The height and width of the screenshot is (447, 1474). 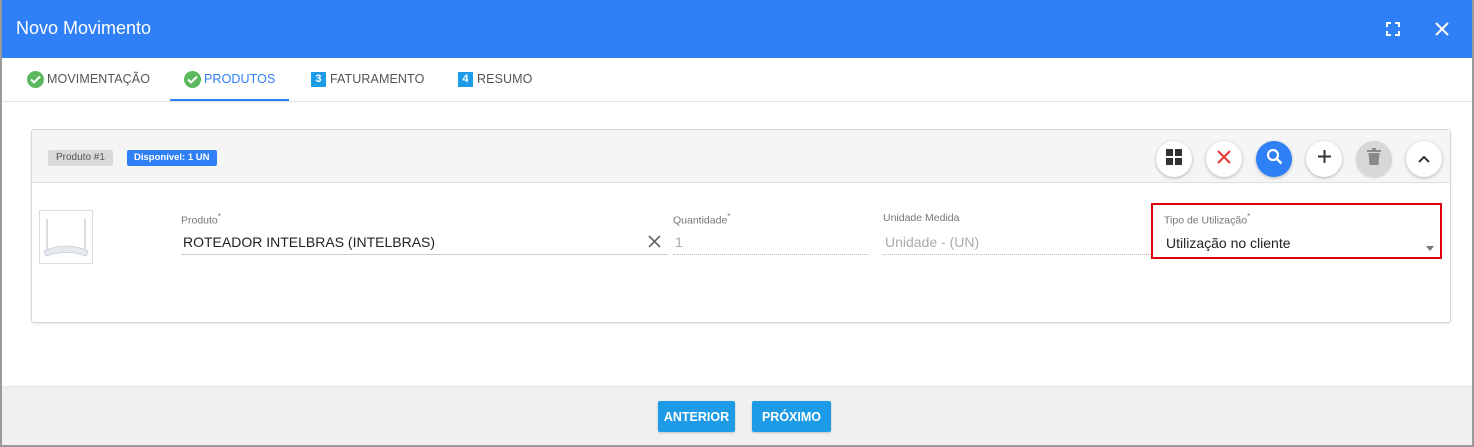 I want to click on close-icon, so click(x=1442, y=29).